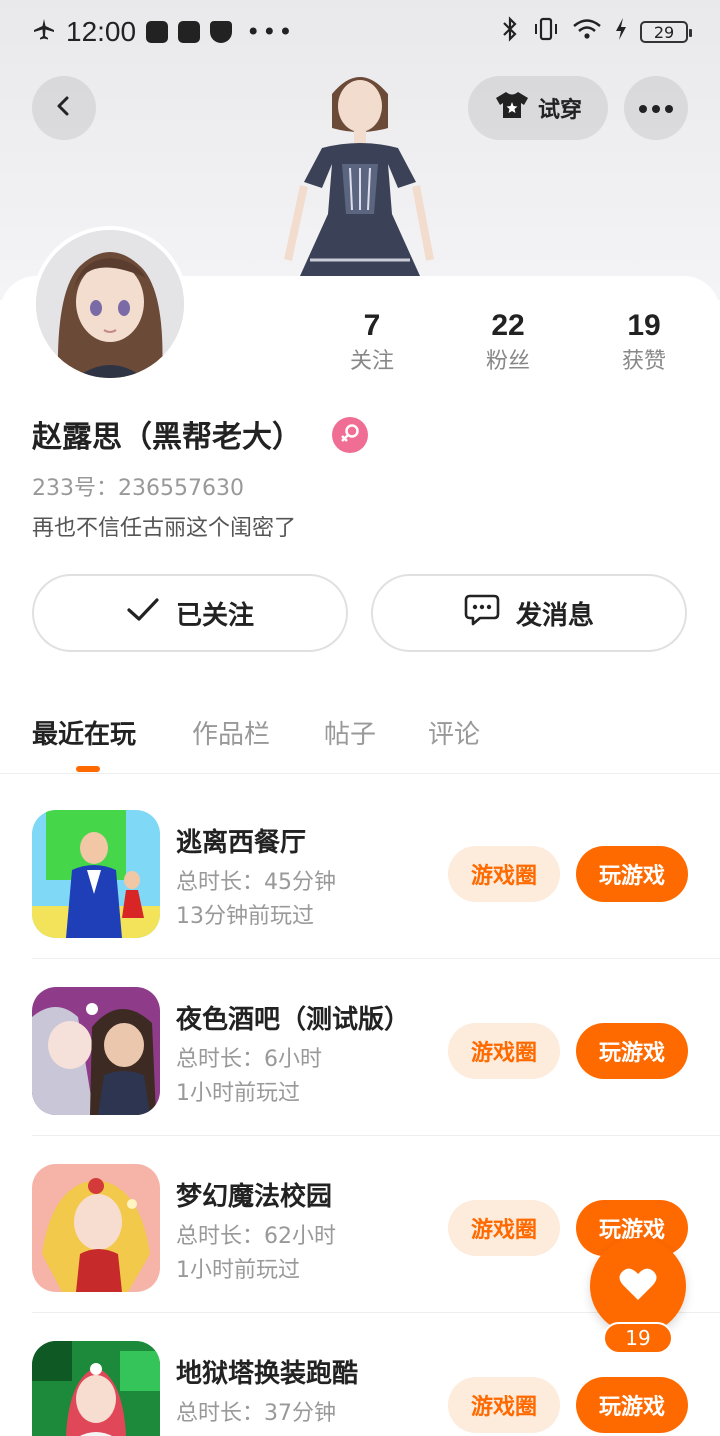  I want to click on status-bar: 12:00 ••• 29, so click(360, 32).